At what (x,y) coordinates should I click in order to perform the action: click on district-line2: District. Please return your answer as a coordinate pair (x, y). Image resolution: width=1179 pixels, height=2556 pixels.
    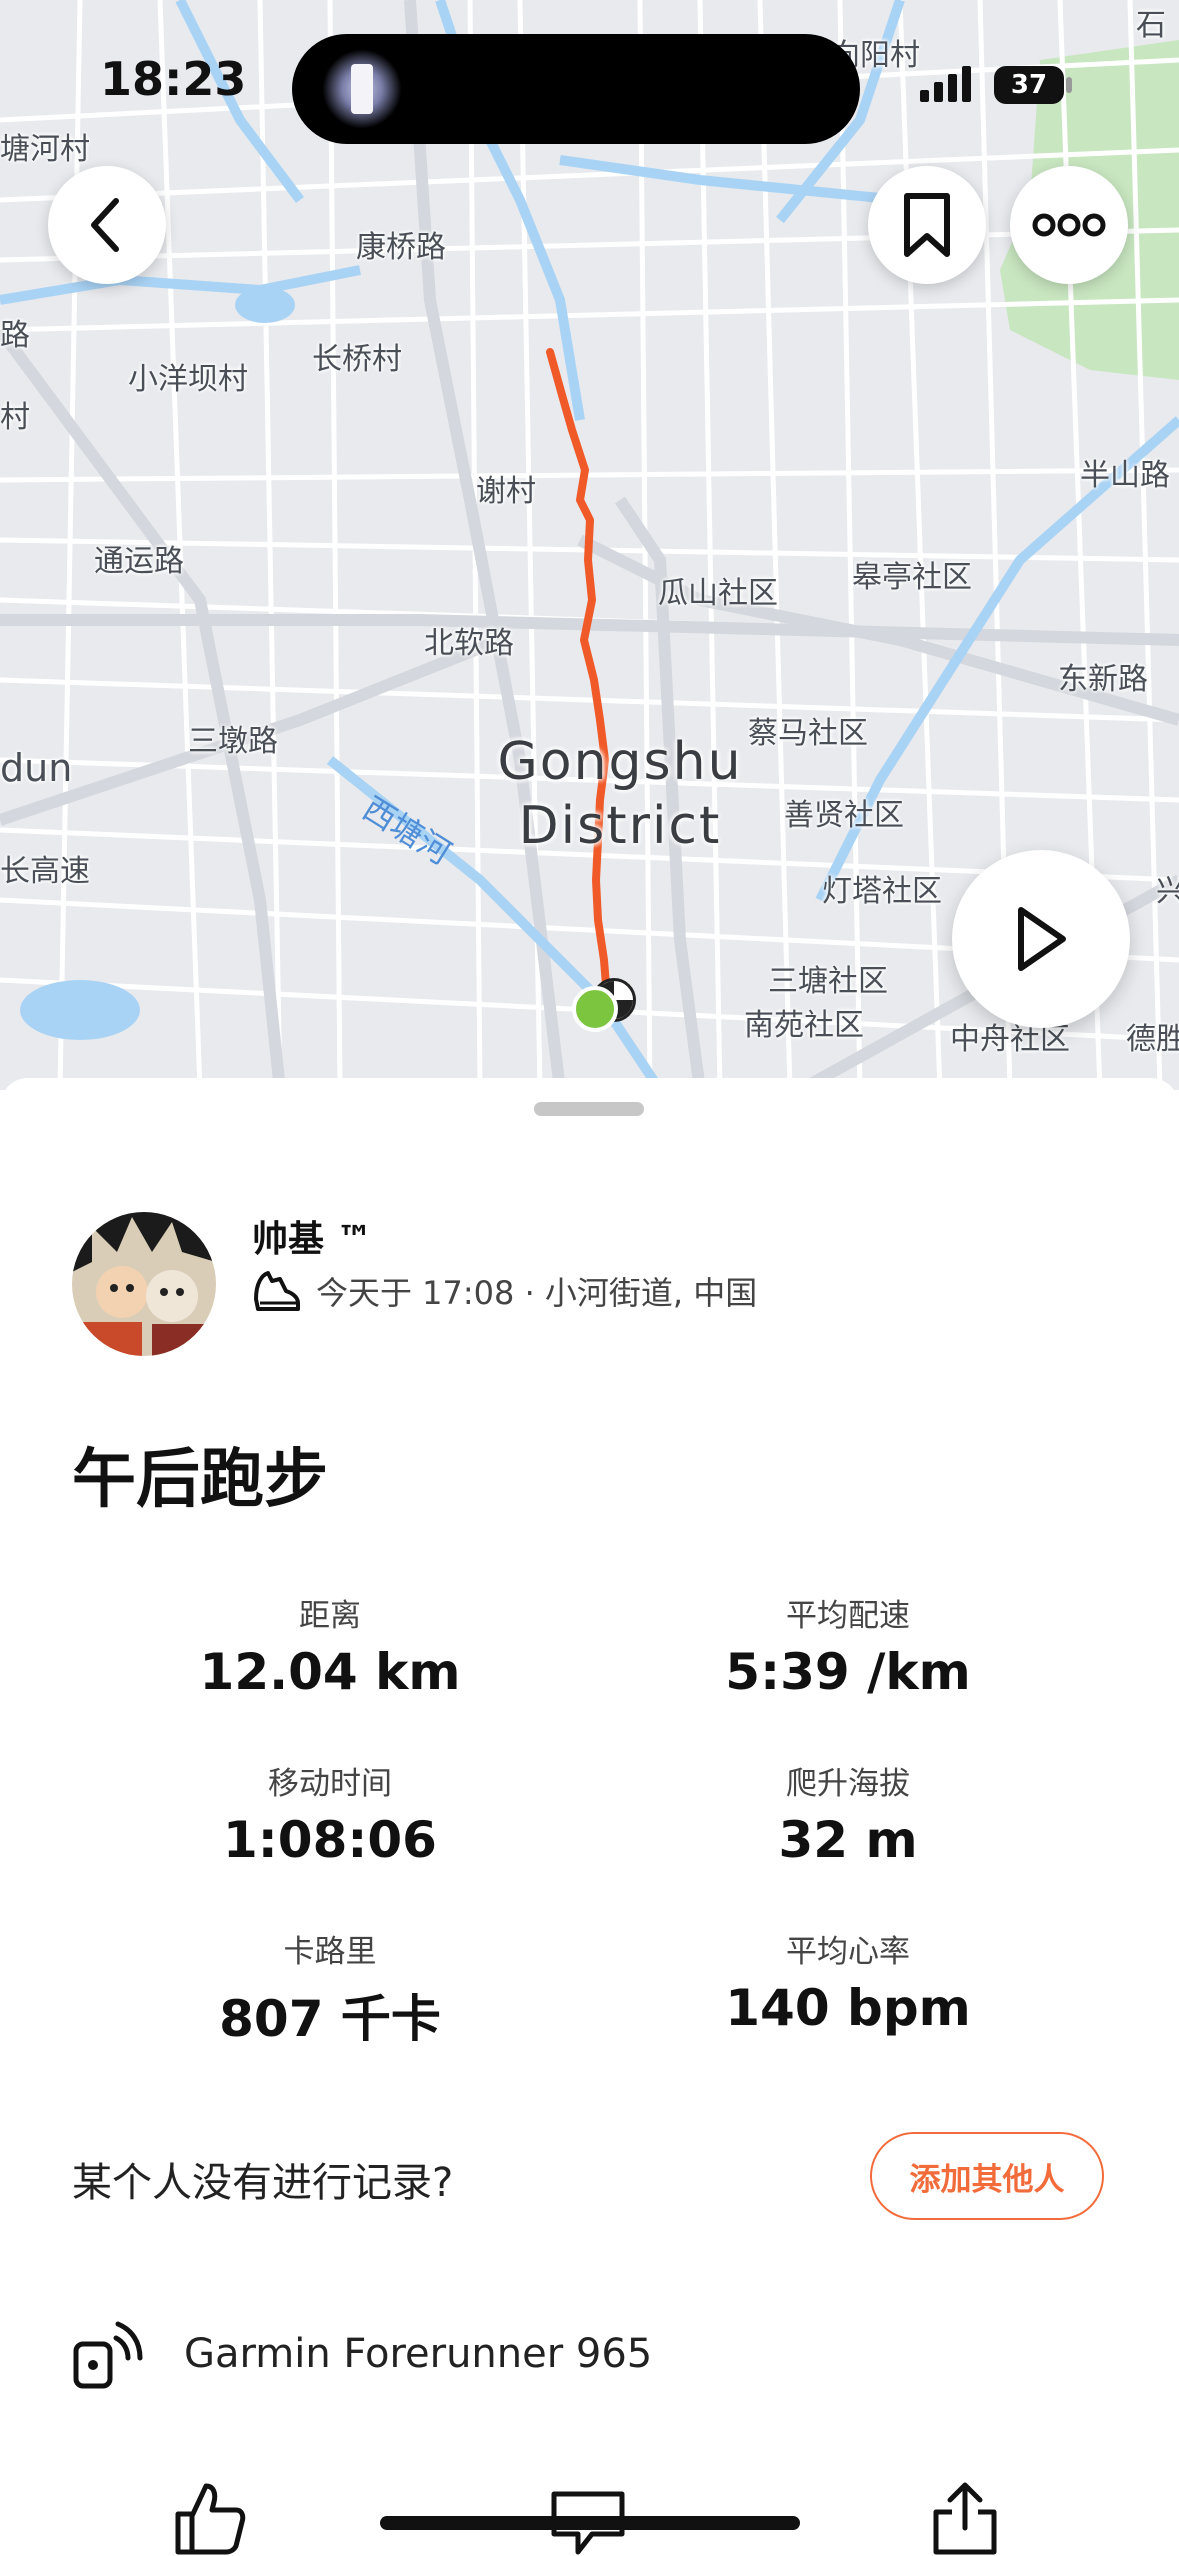
    Looking at the image, I should click on (620, 826).